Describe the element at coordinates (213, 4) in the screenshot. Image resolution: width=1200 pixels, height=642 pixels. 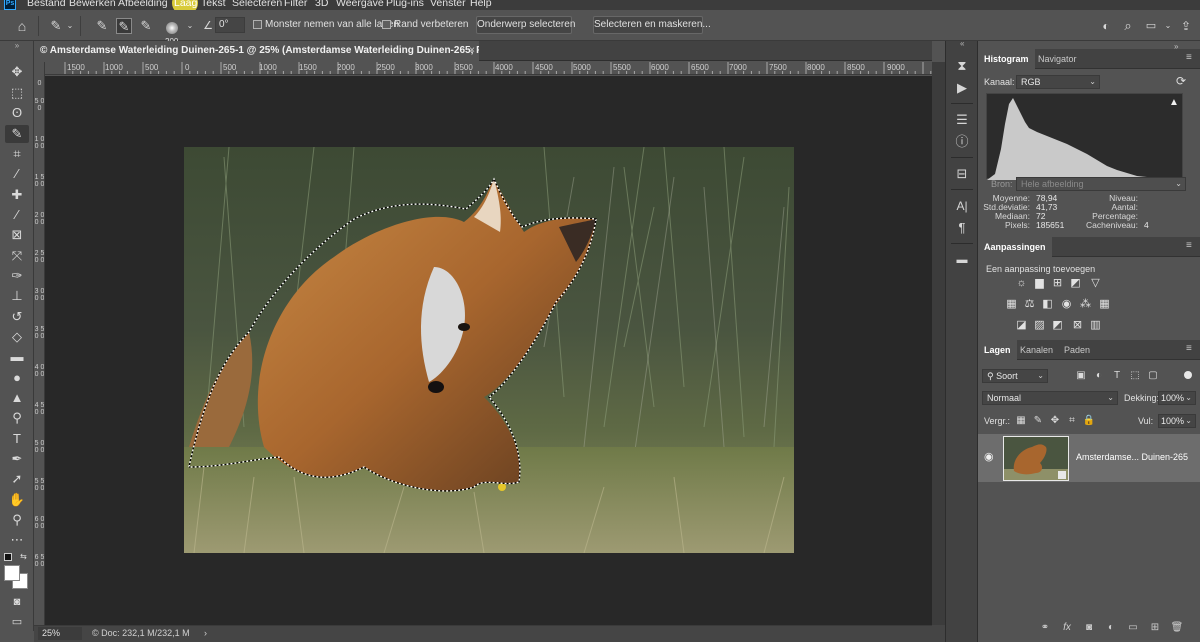
I see `menu-tekst: Tekst` at that location.